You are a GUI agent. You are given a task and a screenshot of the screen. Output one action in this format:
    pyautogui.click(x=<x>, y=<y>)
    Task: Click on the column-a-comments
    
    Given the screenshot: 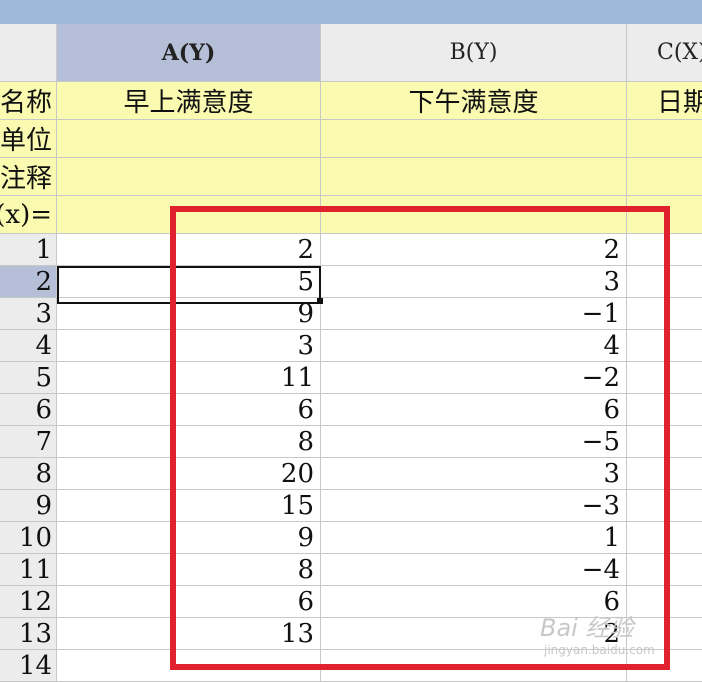 What is the action you would take?
    pyautogui.click(x=189, y=177)
    